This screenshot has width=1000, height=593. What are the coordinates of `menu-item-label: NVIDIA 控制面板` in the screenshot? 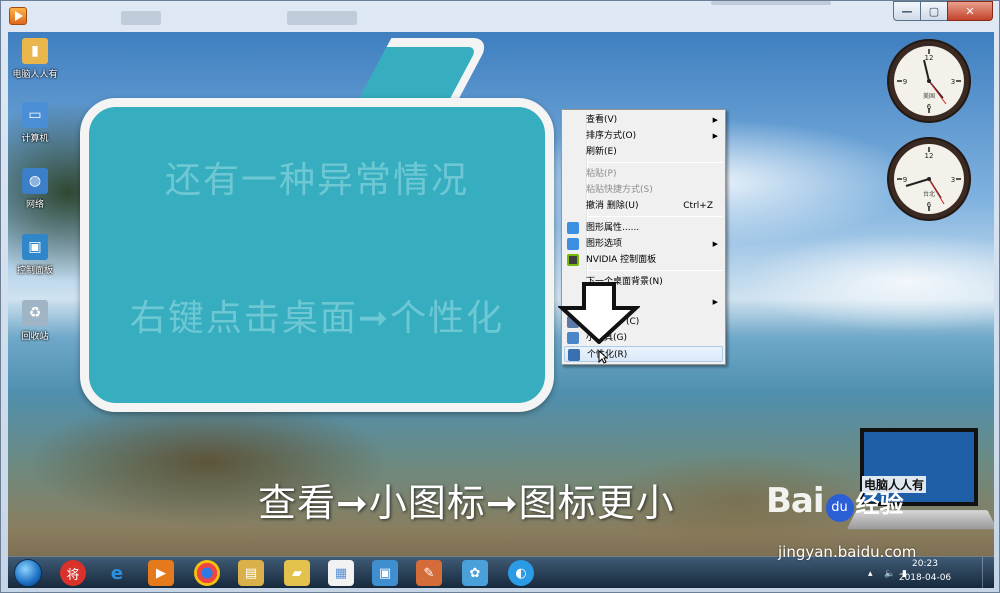 It's located at (621, 260).